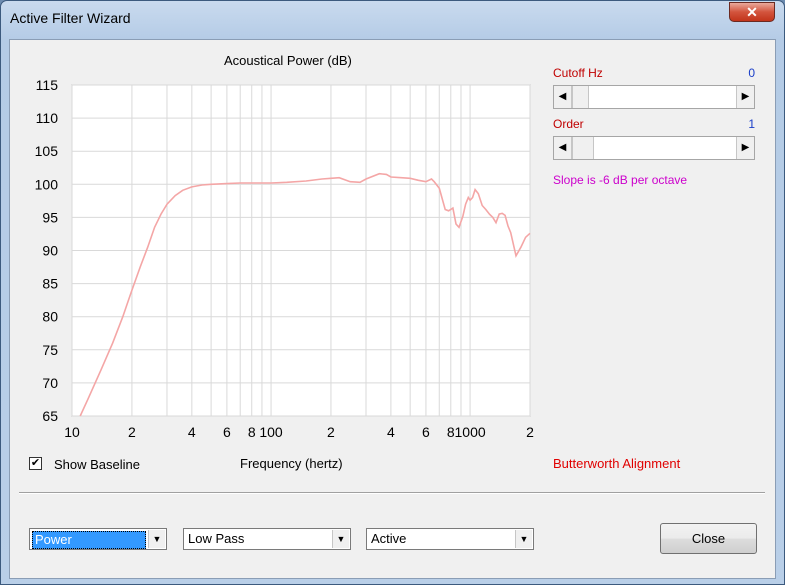 The height and width of the screenshot is (585, 785). Describe the element at coordinates (470, 432) in the screenshot. I see `x-tick-label: 1000` at that location.